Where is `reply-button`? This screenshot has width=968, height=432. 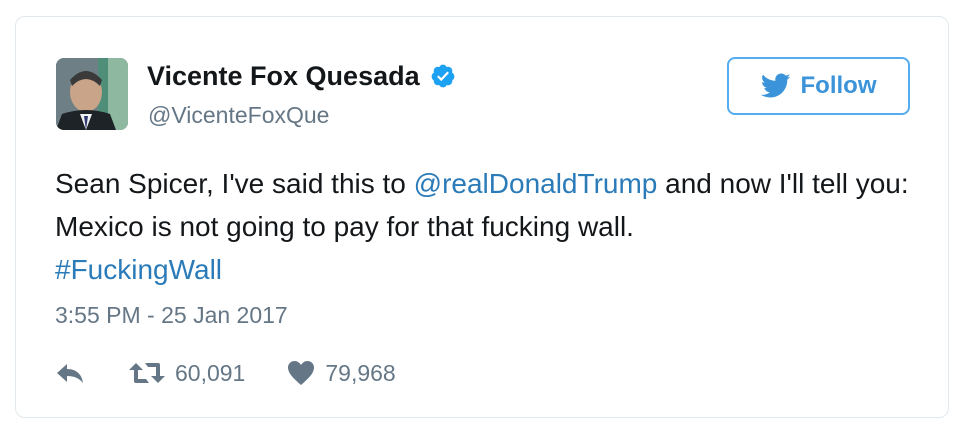
reply-button is located at coordinates (70, 373).